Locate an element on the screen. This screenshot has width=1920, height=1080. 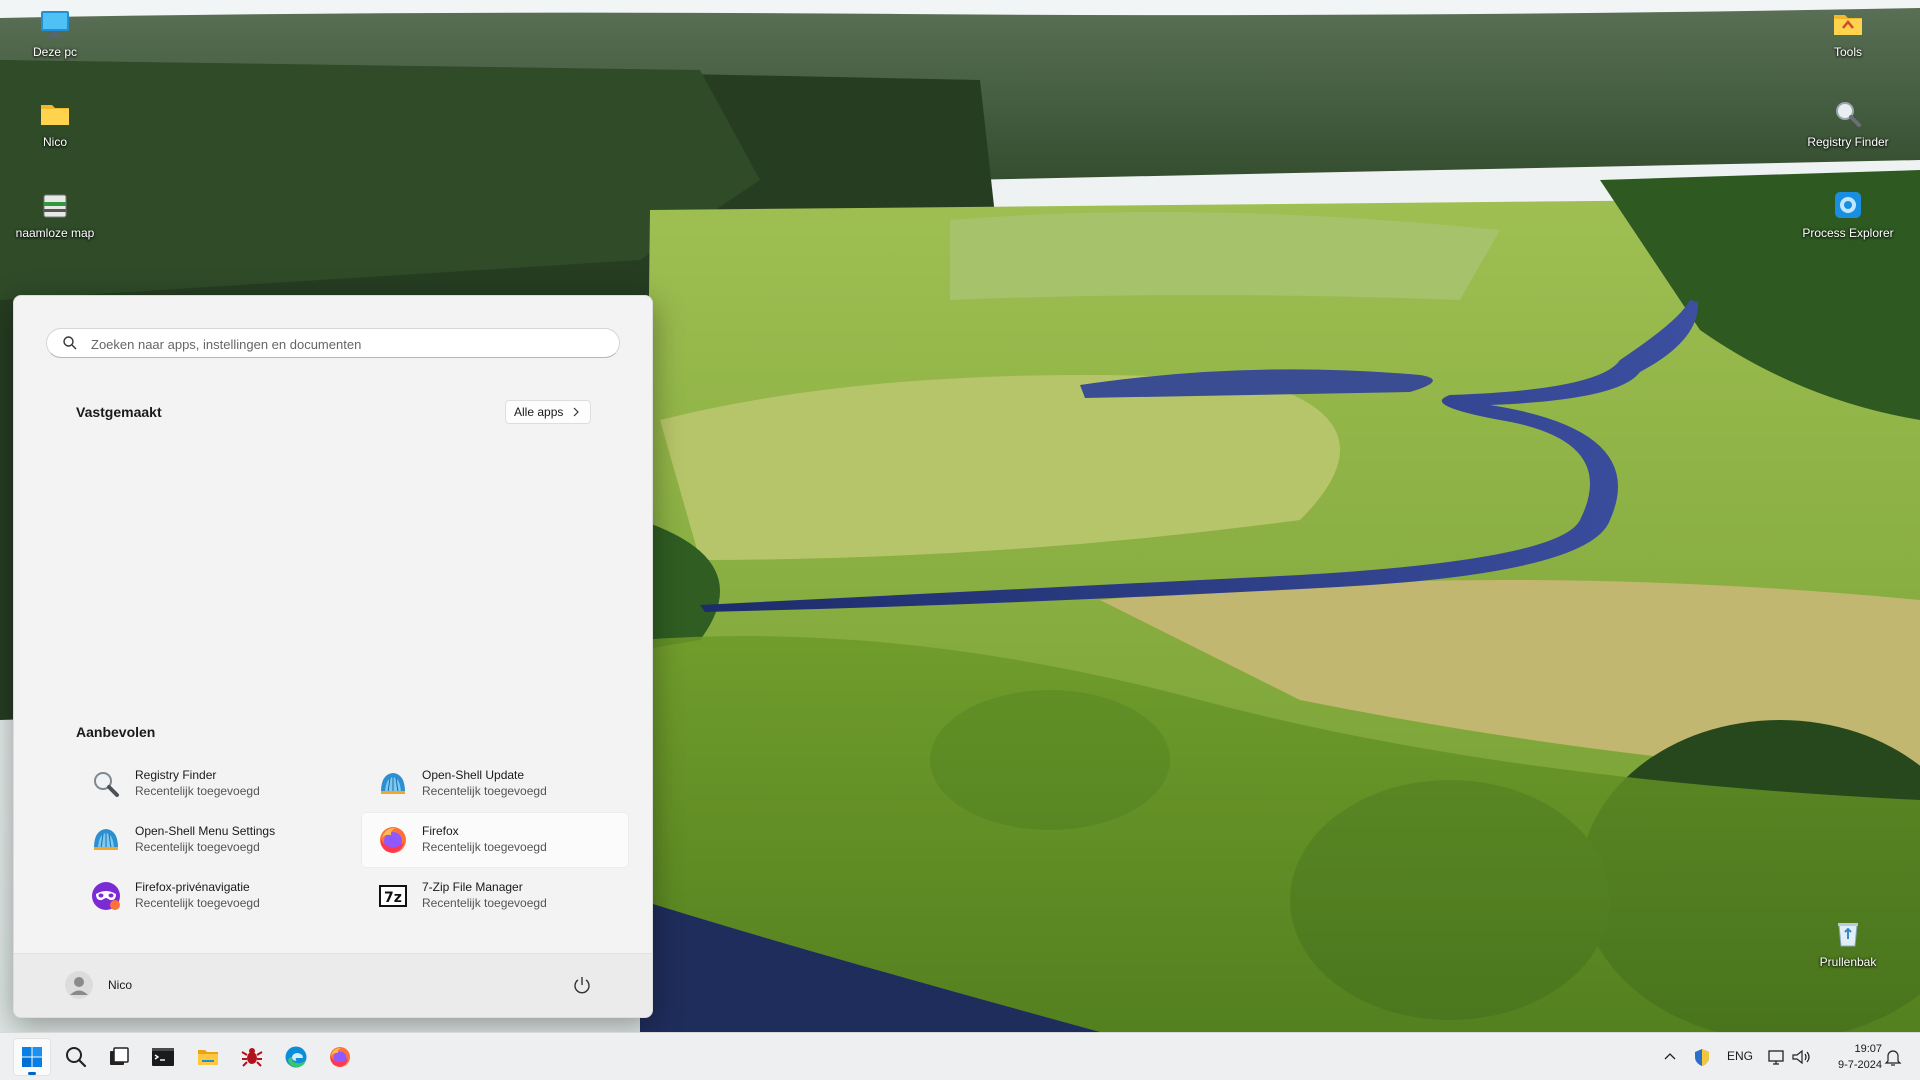
recommended-item-name: Registry Finder is located at coordinates (176, 775).